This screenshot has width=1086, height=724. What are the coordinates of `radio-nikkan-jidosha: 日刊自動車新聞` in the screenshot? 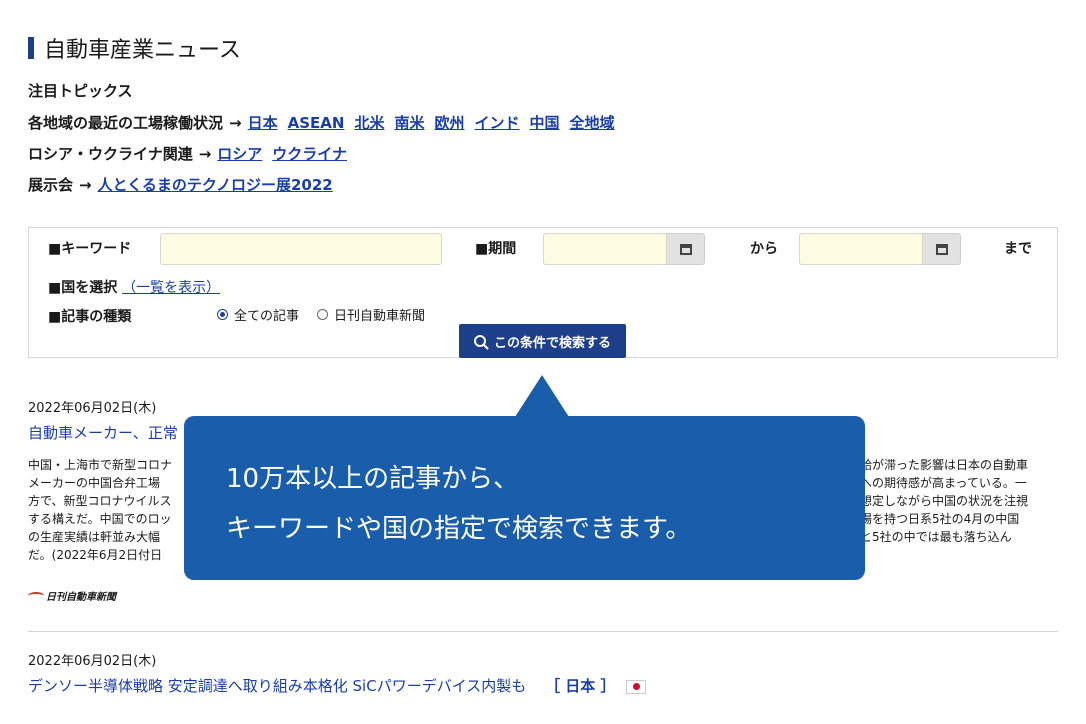 It's located at (371, 314).